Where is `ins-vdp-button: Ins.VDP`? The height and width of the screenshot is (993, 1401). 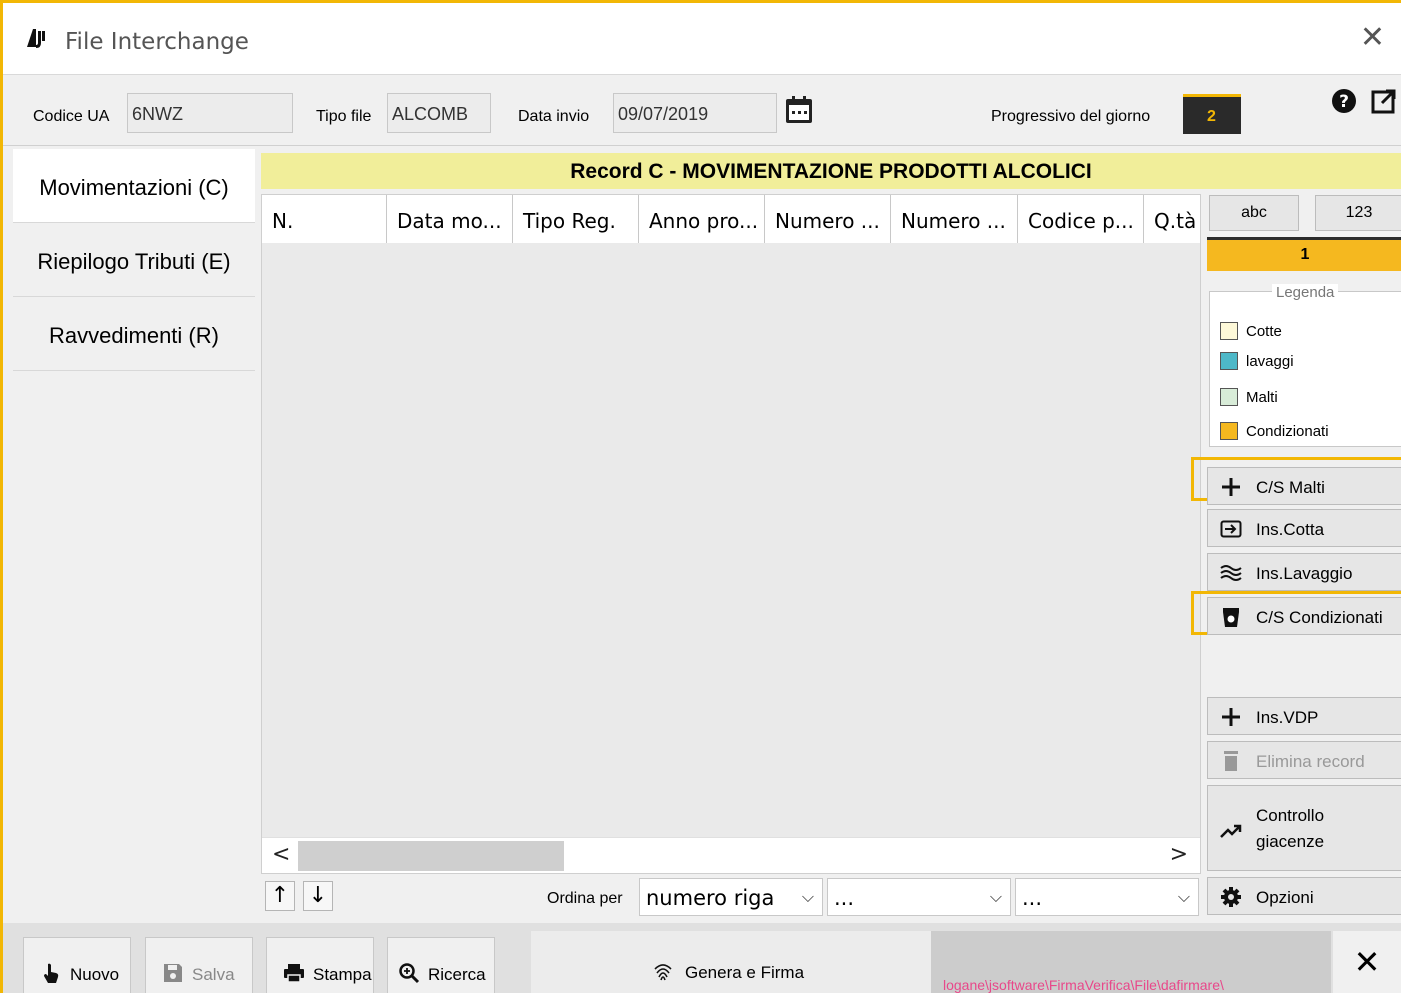 ins-vdp-button: Ins.VDP is located at coordinates (1304, 716).